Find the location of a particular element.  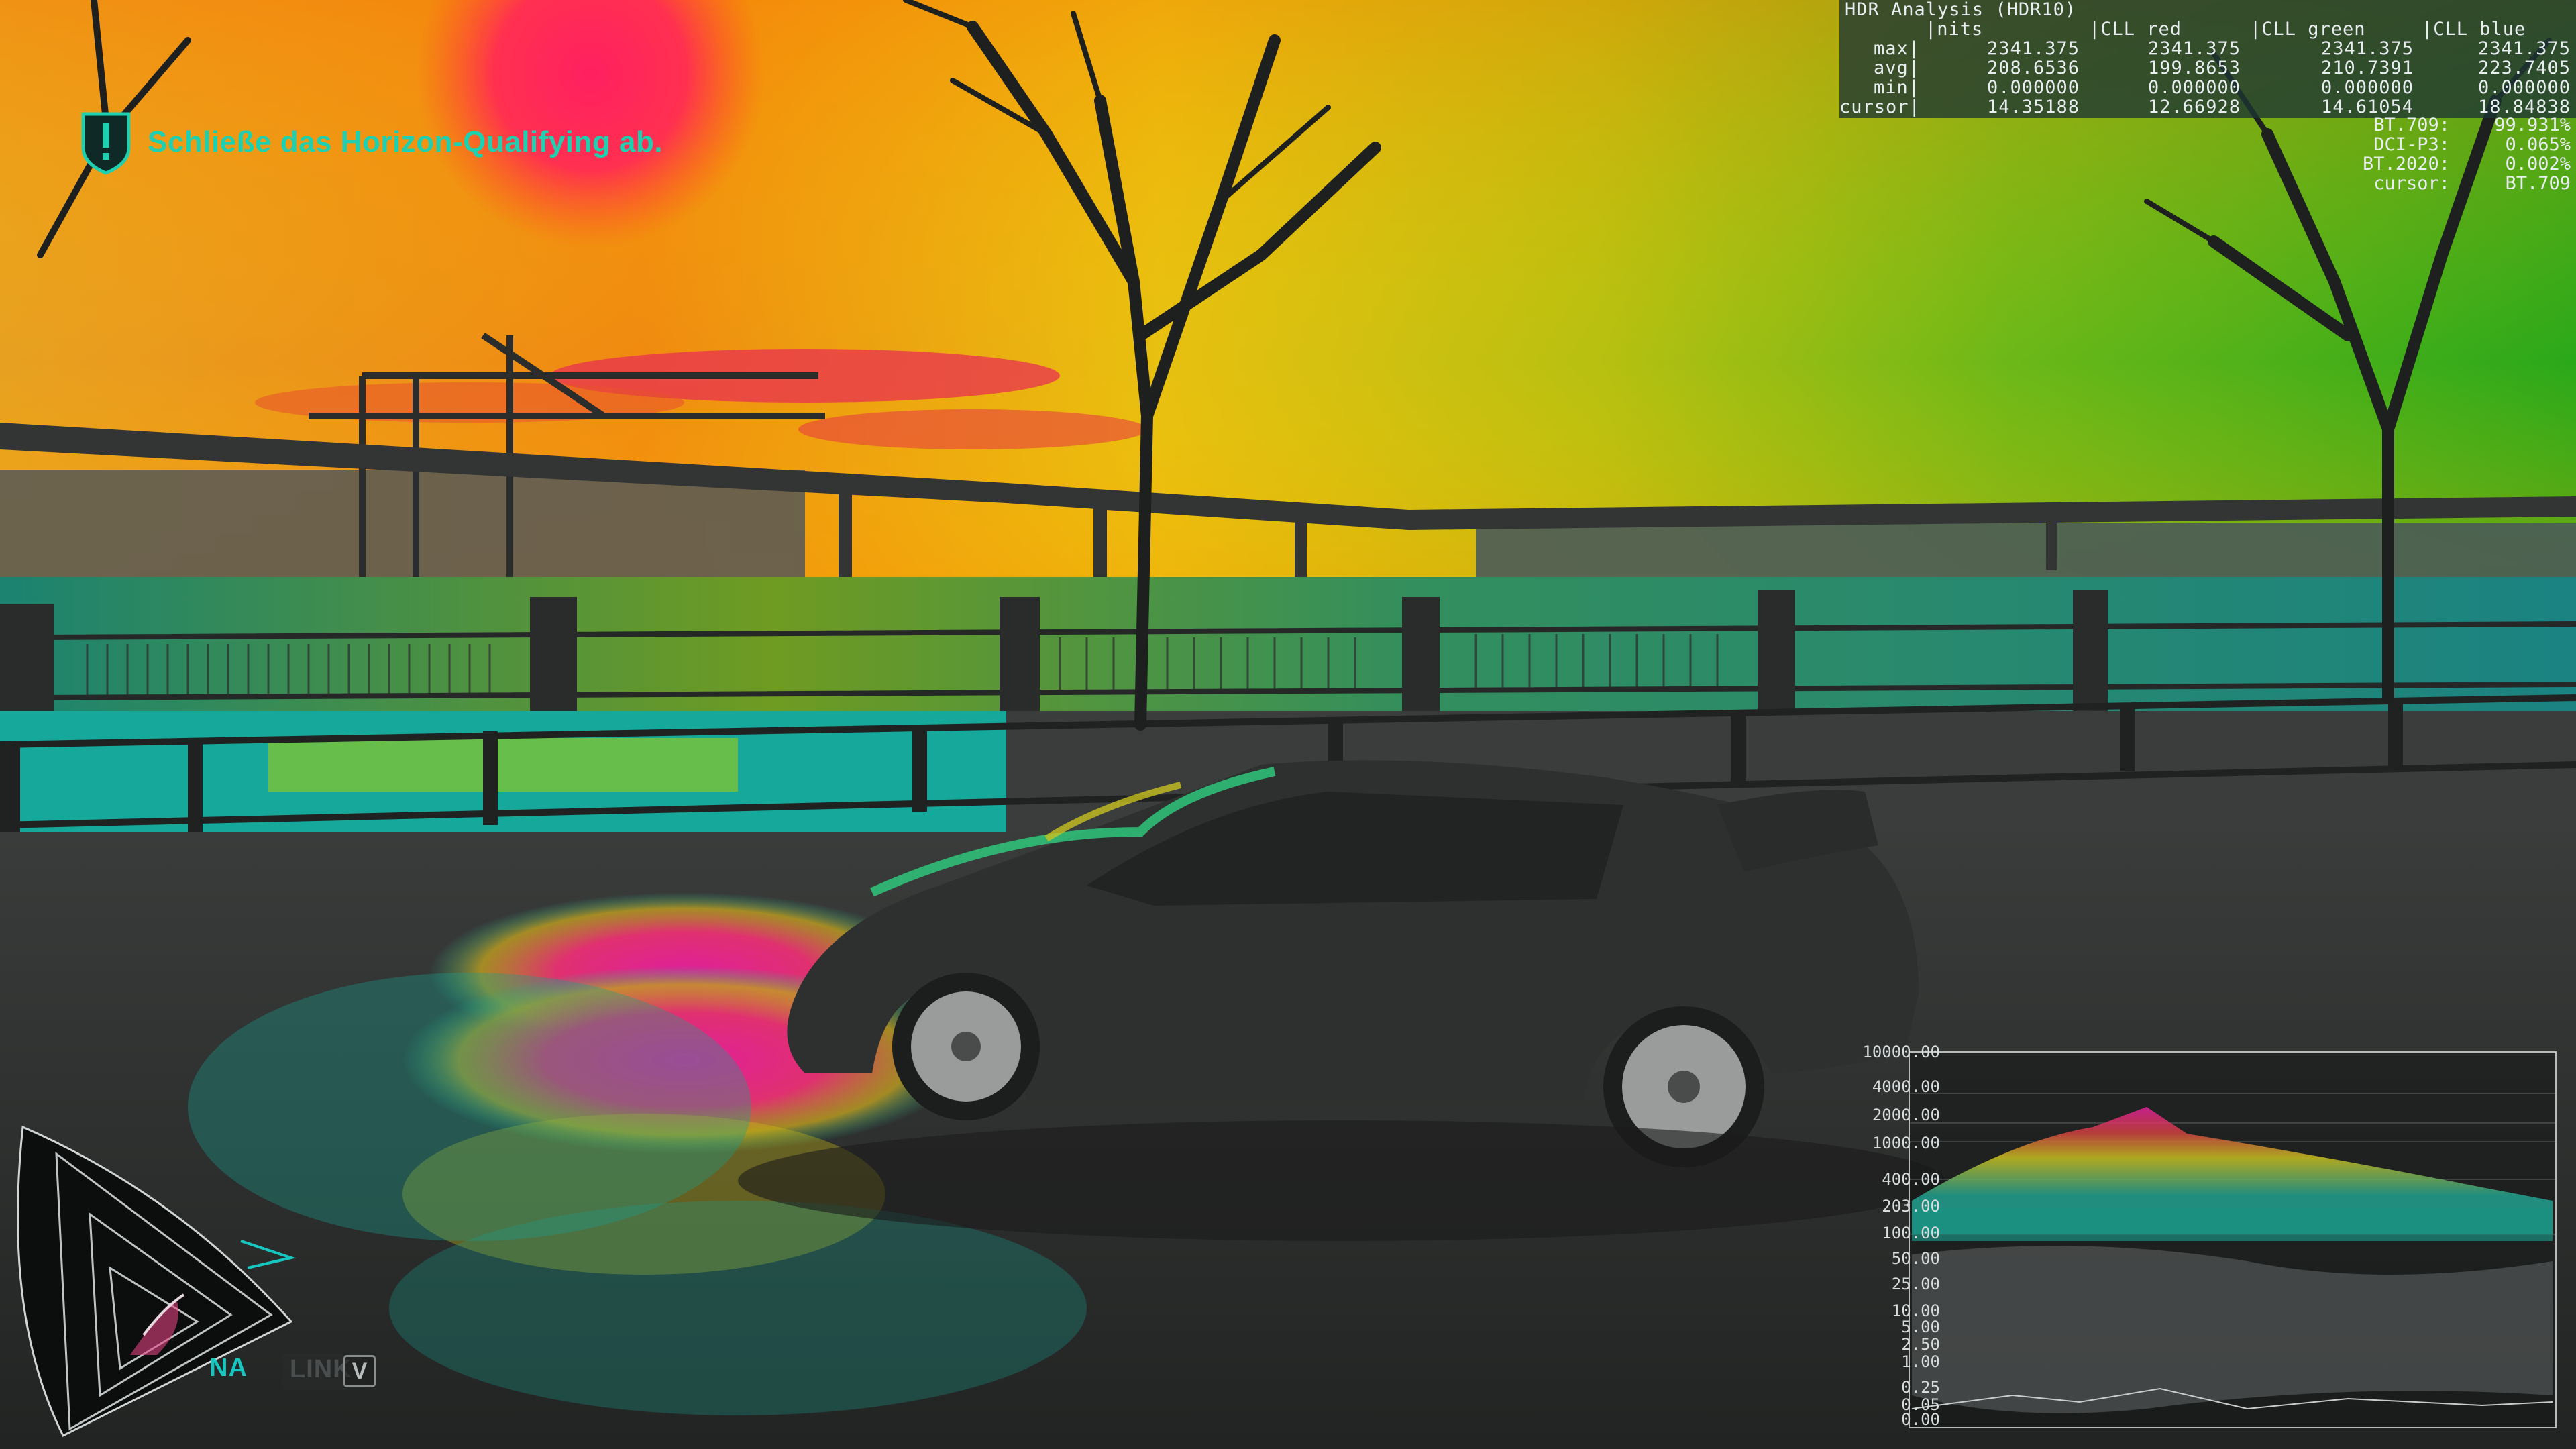

scale-label: 0.25 is located at coordinates (1920, 1387).